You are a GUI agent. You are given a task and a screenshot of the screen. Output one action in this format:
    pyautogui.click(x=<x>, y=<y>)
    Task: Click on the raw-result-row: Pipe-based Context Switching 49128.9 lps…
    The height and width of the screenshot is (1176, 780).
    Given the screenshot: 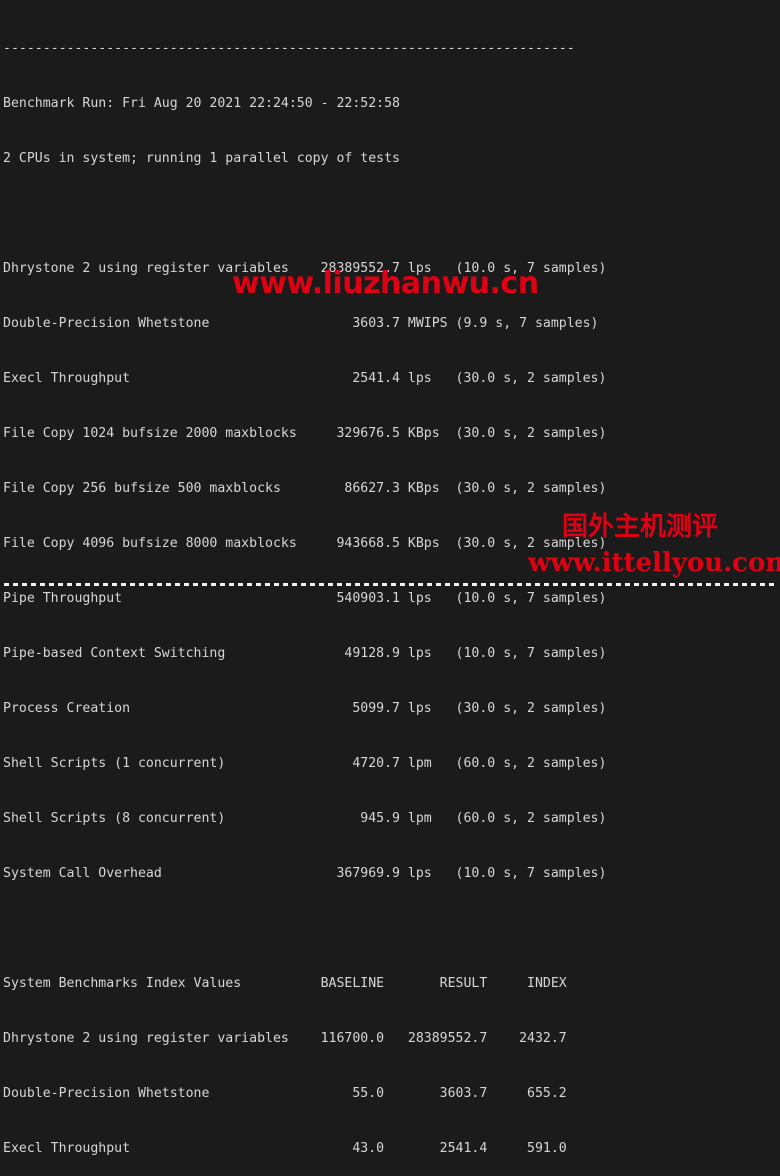 What is the action you would take?
    pyautogui.click(x=305, y=654)
    